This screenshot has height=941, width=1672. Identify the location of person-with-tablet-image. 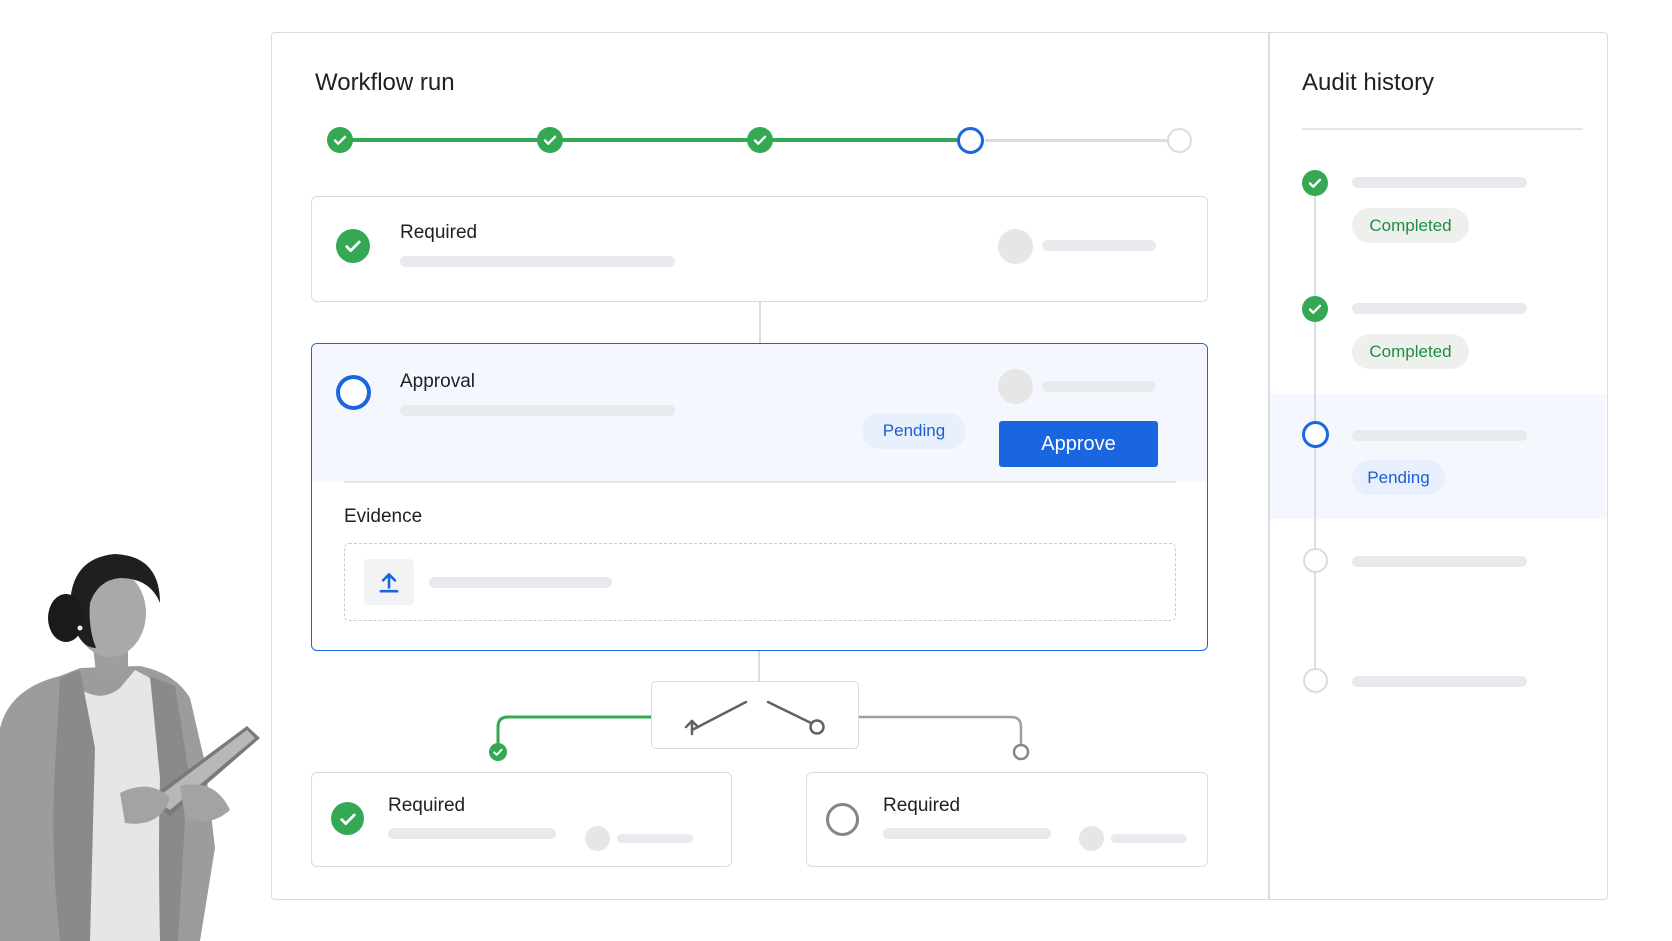
(130, 747).